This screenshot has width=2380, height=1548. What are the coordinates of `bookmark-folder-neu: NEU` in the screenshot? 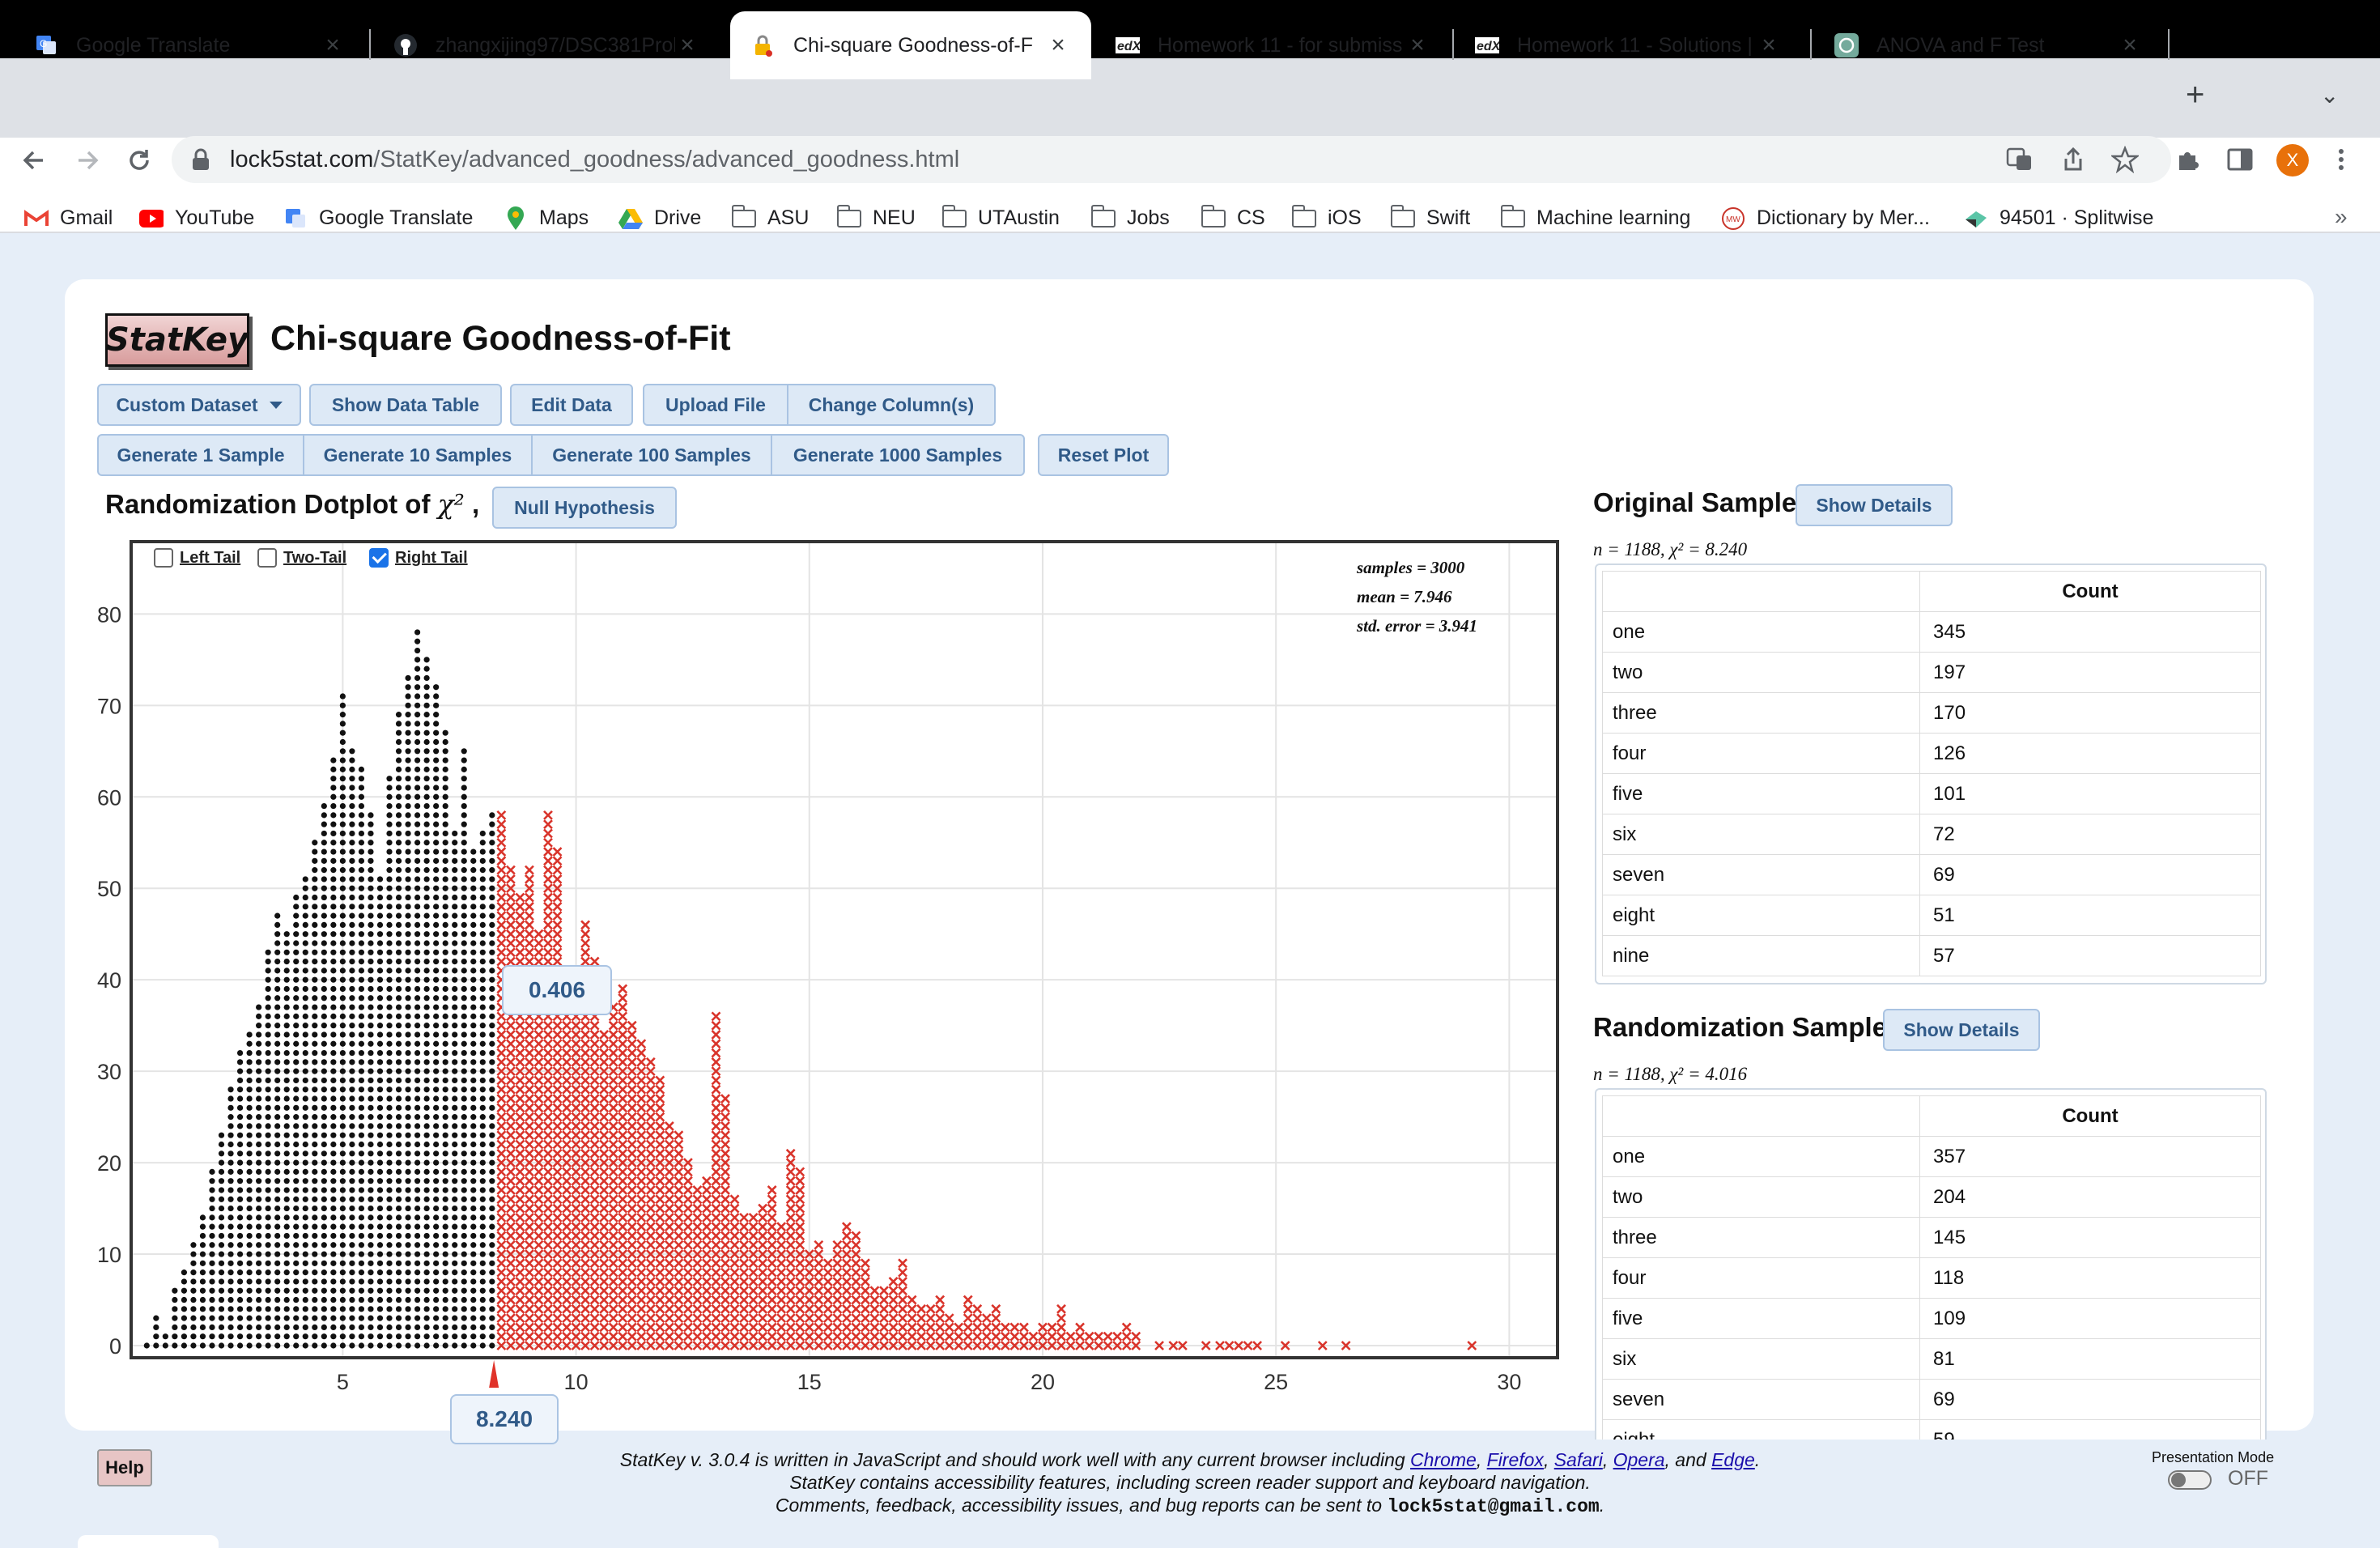 It's located at (876, 217).